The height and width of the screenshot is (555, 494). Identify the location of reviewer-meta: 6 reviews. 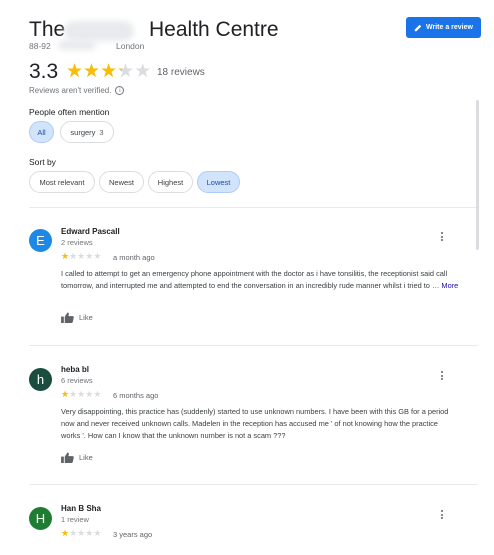
(77, 380).